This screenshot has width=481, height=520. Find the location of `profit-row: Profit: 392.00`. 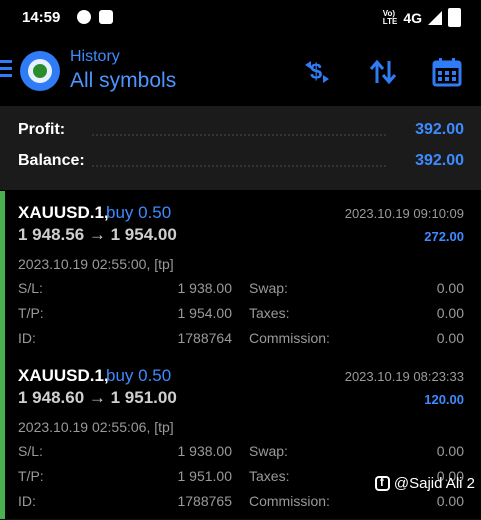

profit-row: Profit: 392.00 is located at coordinates (241, 133).